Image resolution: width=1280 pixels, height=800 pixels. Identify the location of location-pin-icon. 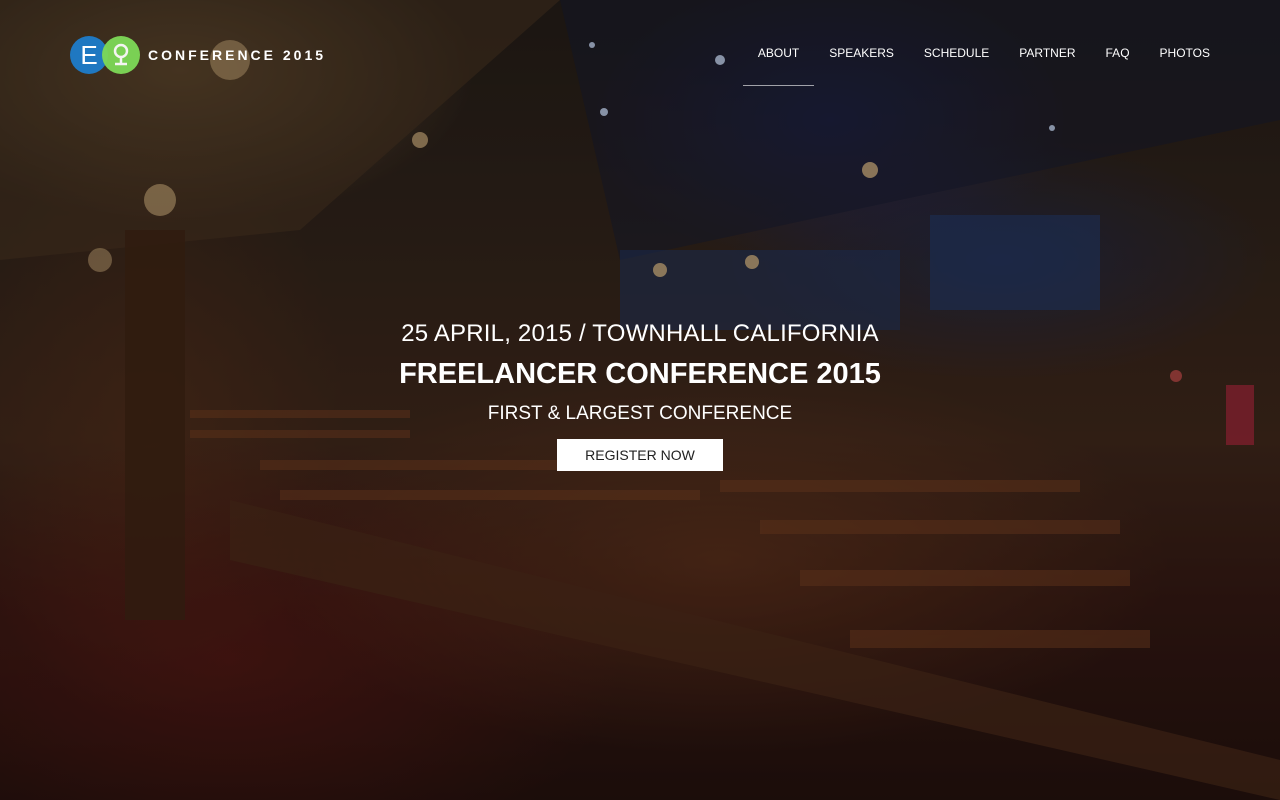
(121, 55).